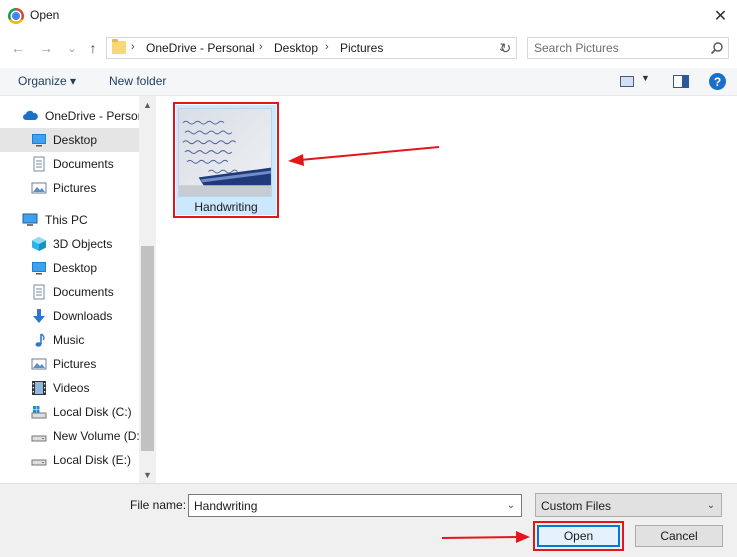 Image resolution: width=737 pixels, height=557 pixels. Describe the element at coordinates (45, 15) in the screenshot. I see `window-title: Open` at that location.